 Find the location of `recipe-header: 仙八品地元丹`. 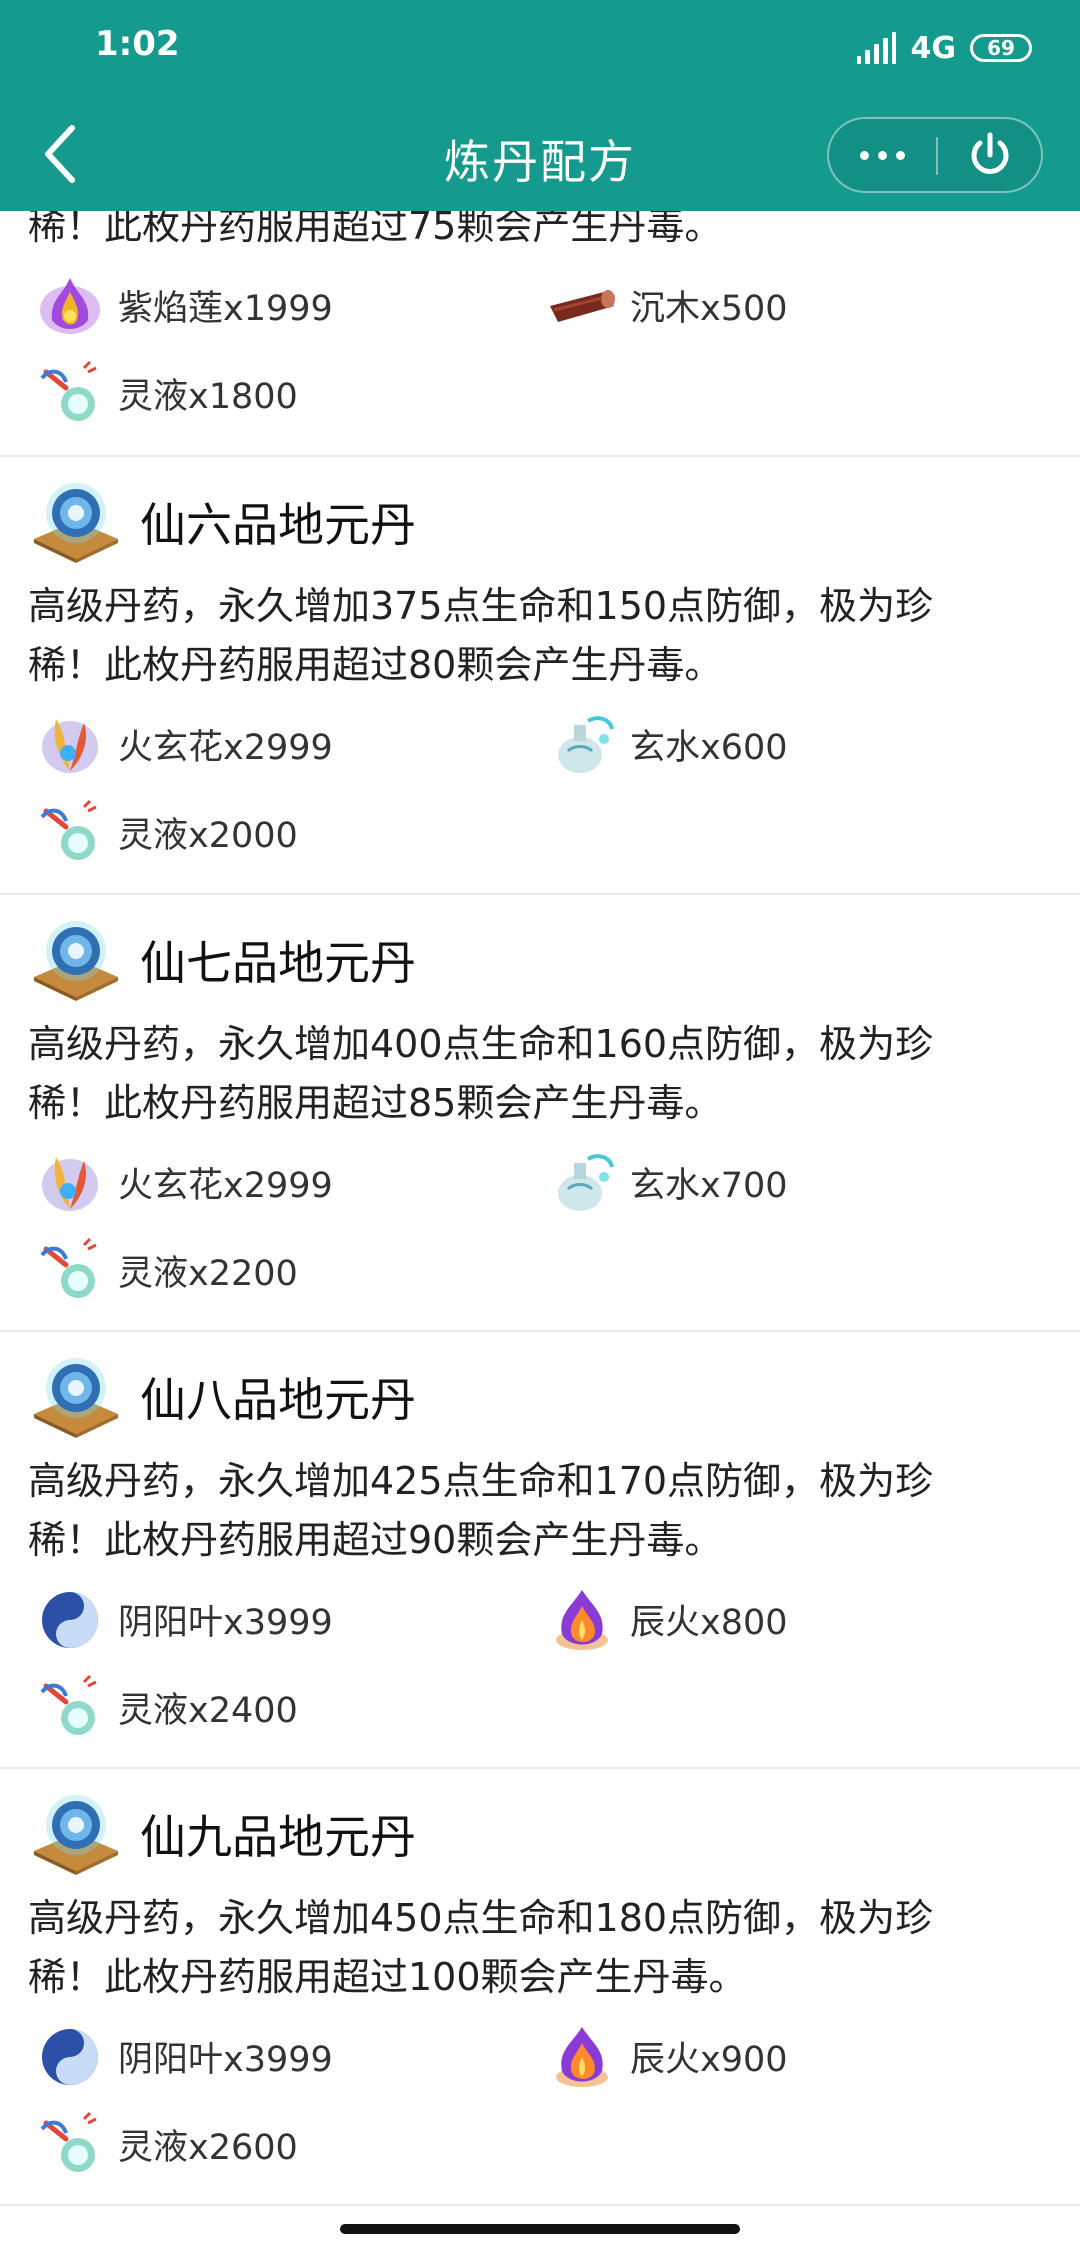

recipe-header: 仙八品地元丹 is located at coordinates (222, 1397).